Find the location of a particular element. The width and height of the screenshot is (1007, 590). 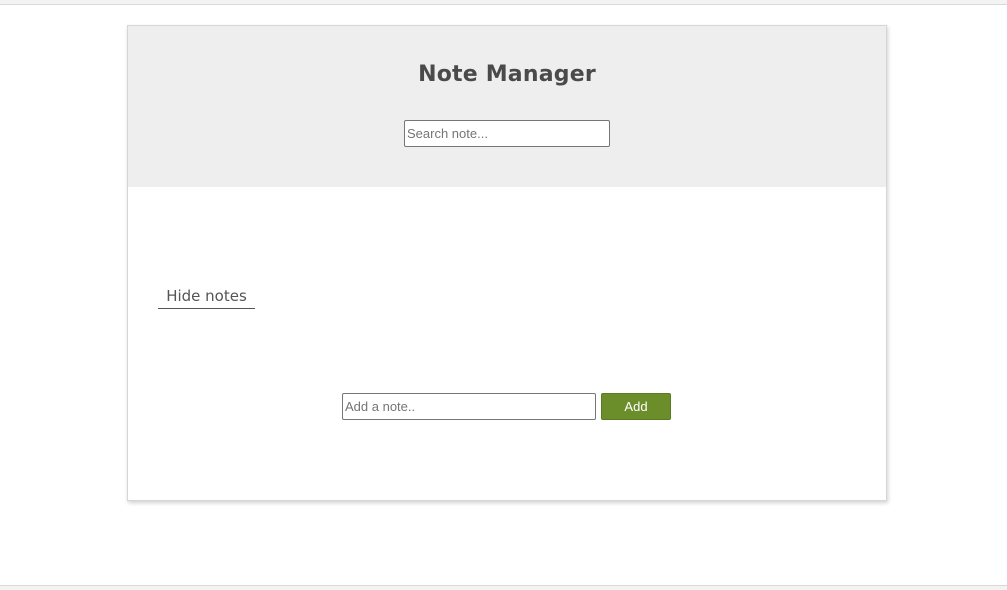

add-note-button: Add is located at coordinates (636, 406).